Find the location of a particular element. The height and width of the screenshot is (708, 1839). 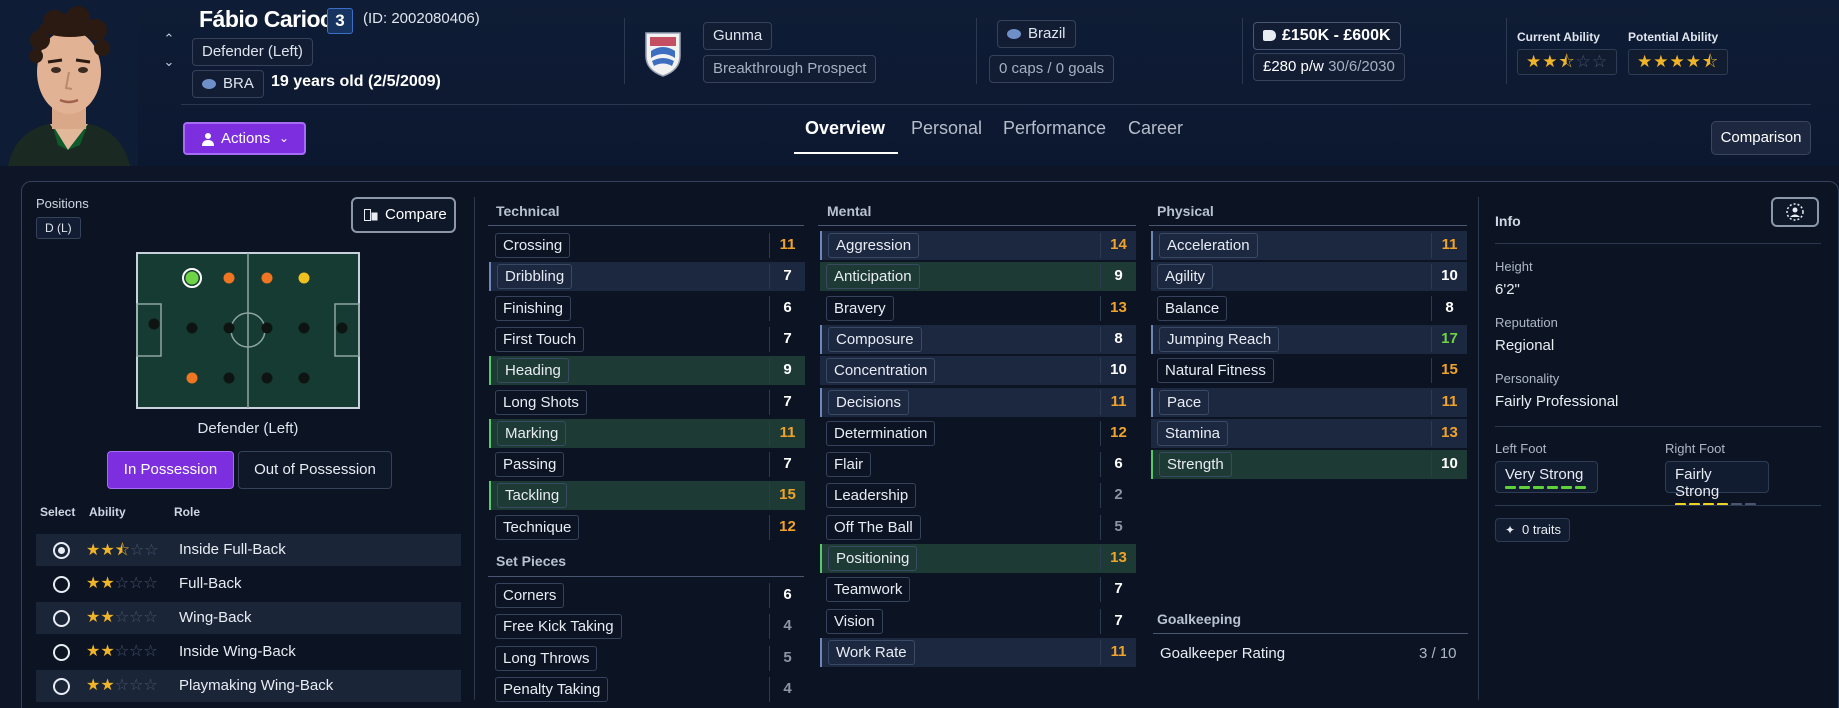

attribute-row: Bravery 13 is located at coordinates (978, 308).